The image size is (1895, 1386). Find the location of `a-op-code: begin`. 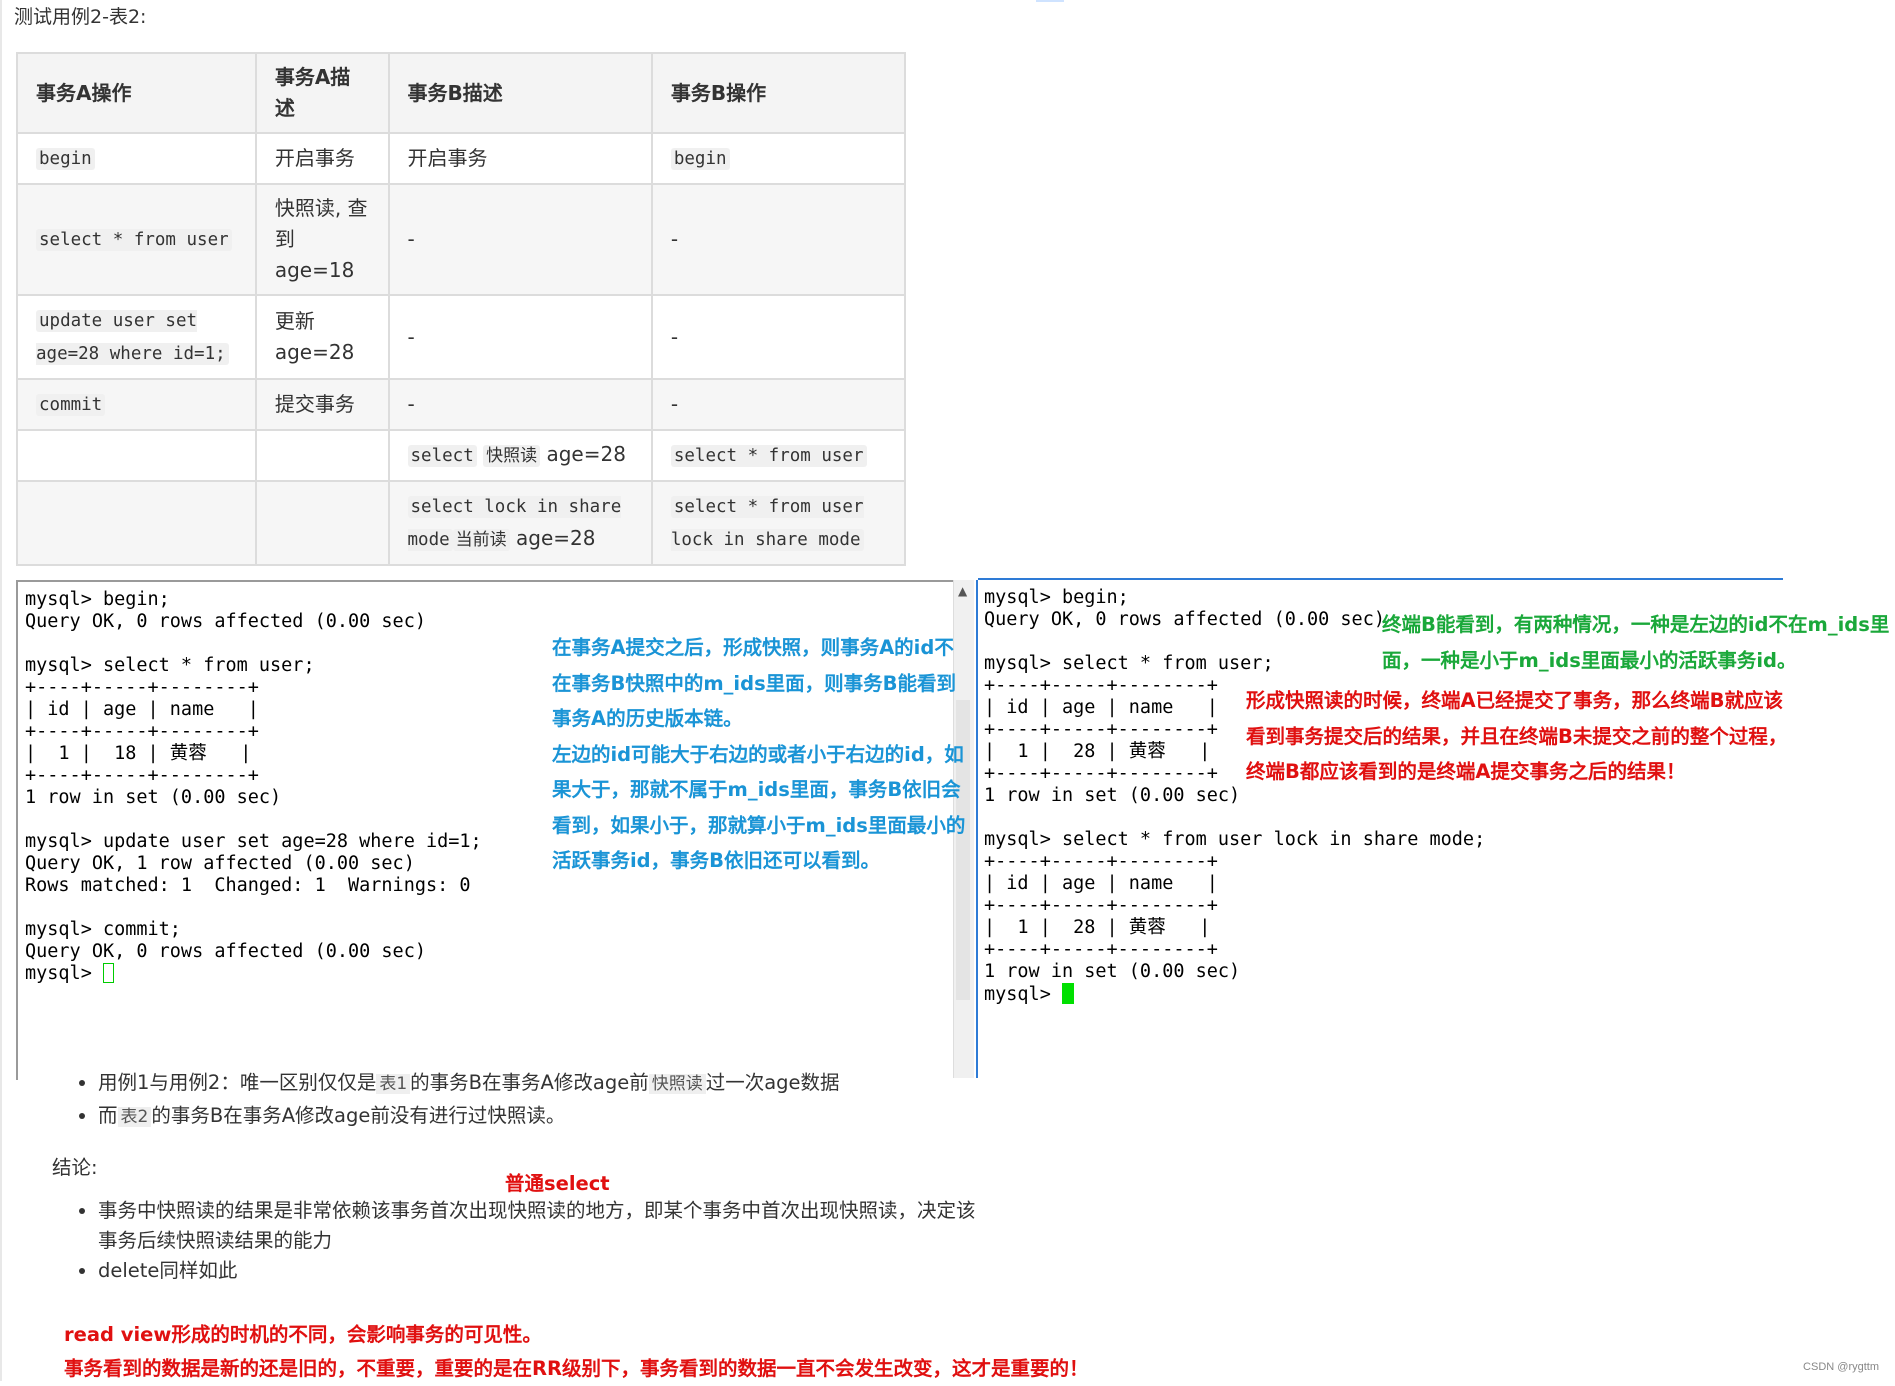

a-op-code: begin is located at coordinates (65, 159).